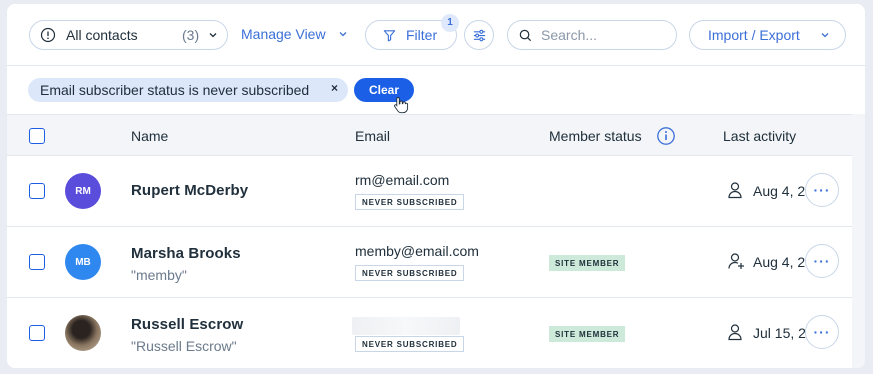 Image resolution: width=873 pixels, height=374 pixels. Describe the element at coordinates (736, 261) in the screenshot. I see `person-add-icon` at that location.